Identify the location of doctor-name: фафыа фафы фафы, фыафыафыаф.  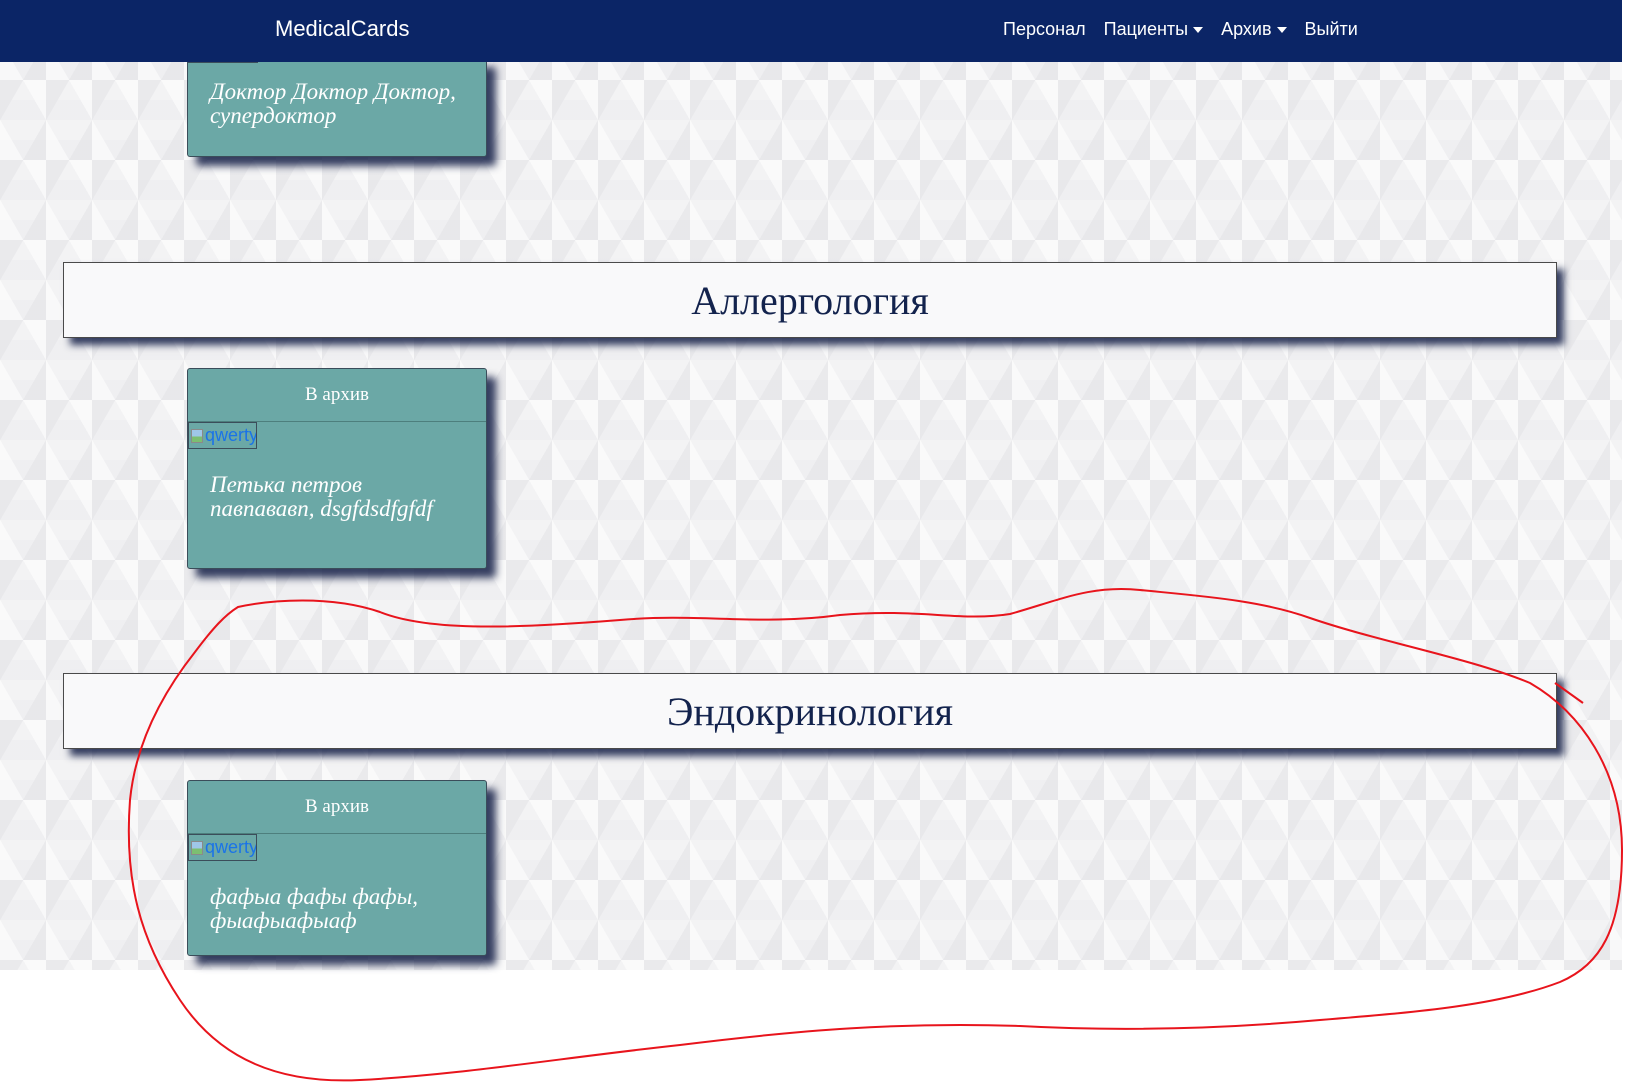
(314, 908).